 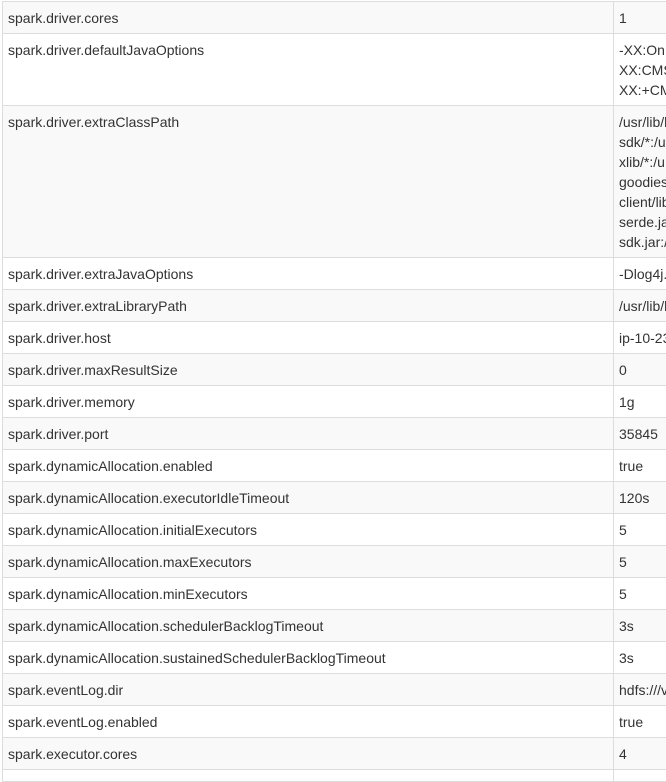 I want to click on property-value-cell: 0, so click(x=640, y=370).